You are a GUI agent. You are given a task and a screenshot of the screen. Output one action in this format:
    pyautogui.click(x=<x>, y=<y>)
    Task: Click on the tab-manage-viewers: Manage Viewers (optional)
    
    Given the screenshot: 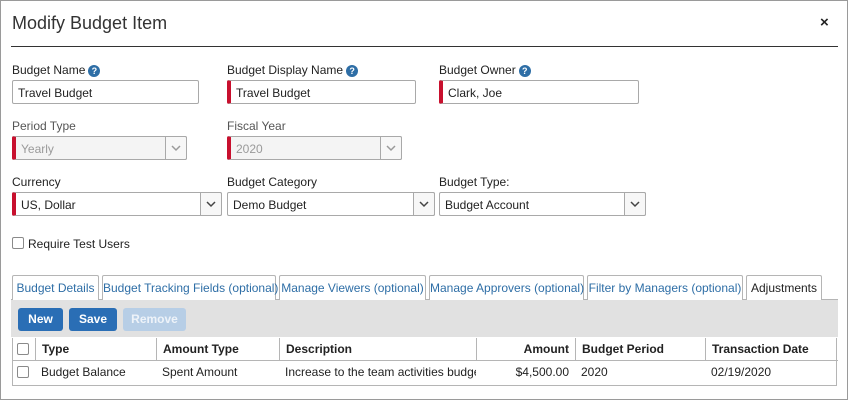 What is the action you would take?
    pyautogui.click(x=352, y=287)
    